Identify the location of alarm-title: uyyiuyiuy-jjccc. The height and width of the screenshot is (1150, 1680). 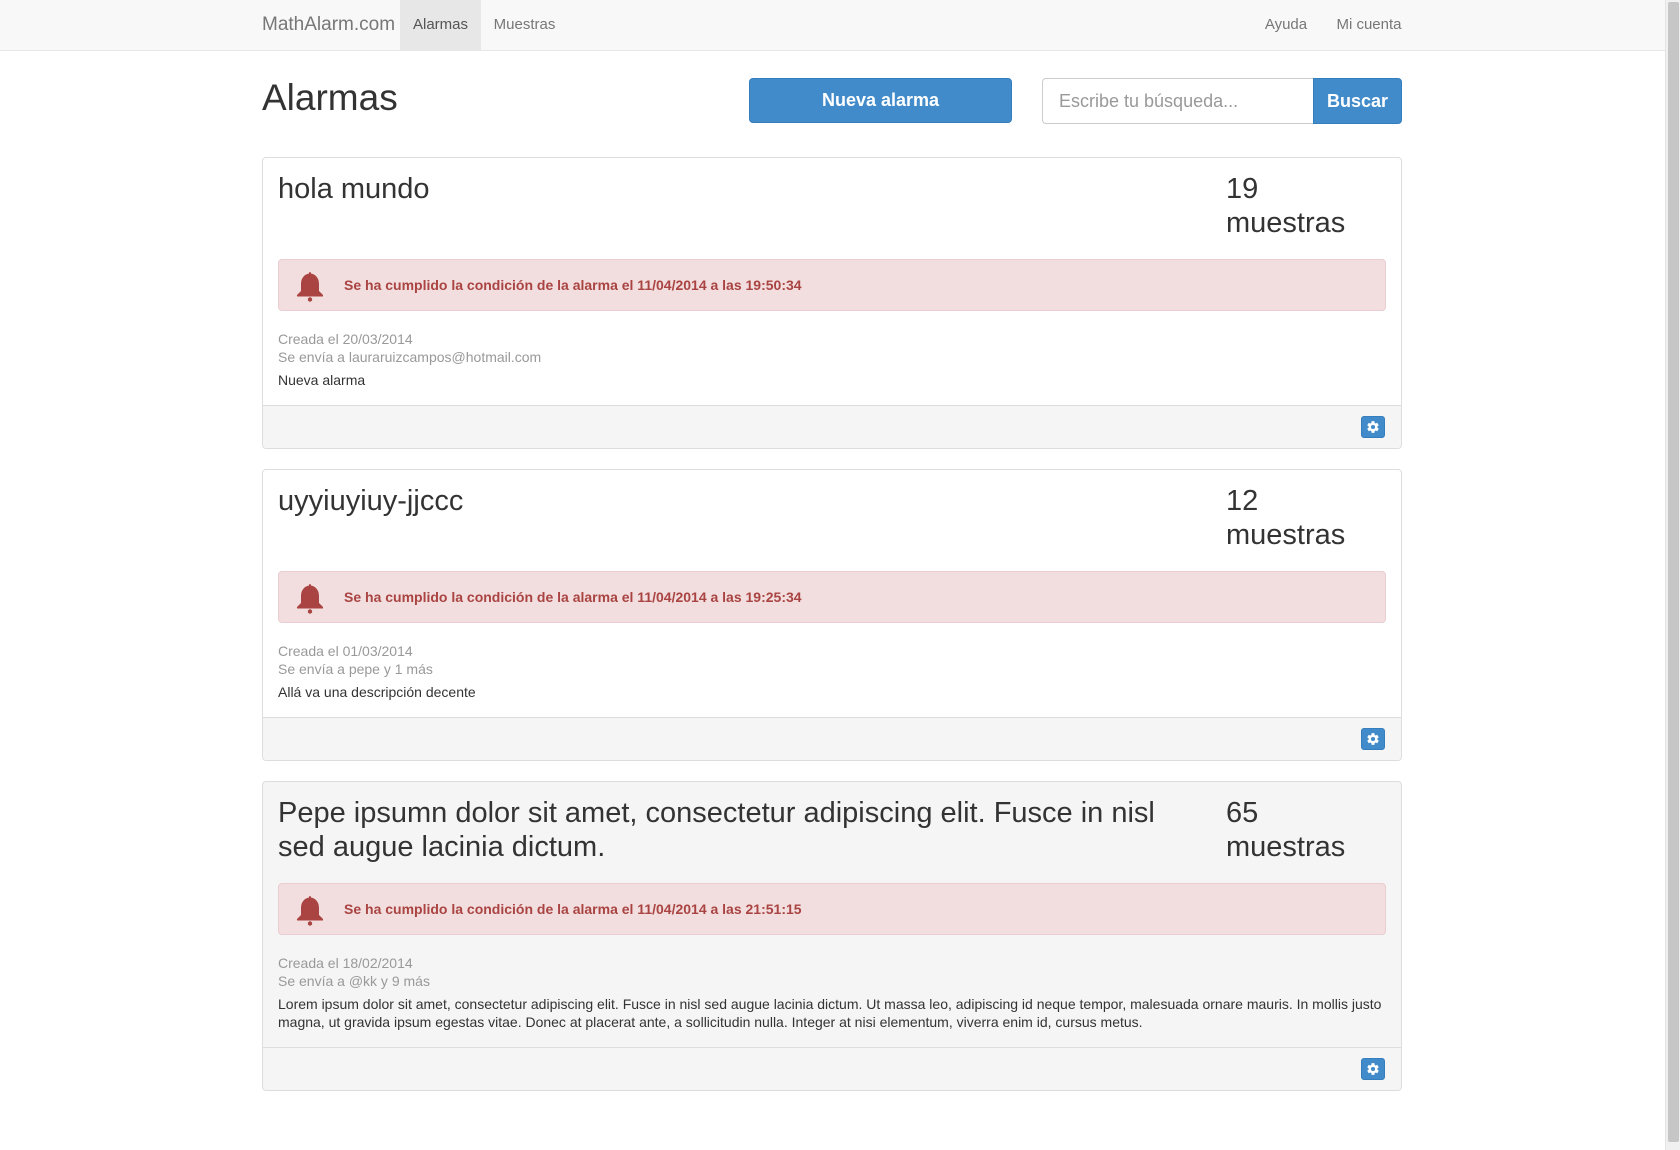
(728, 501).